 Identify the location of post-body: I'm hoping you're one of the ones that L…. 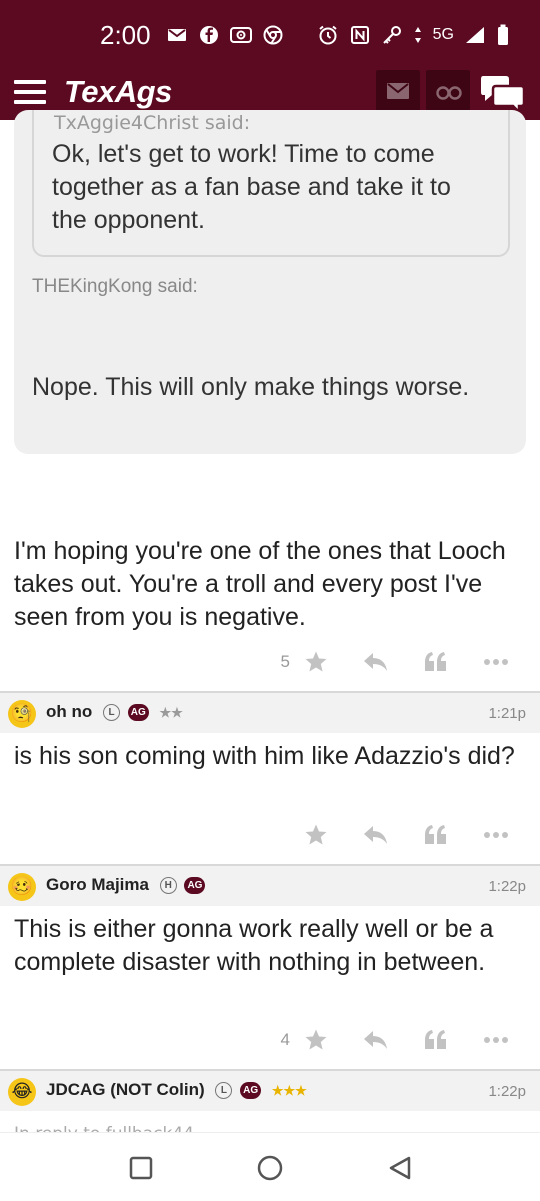
(260, 584).